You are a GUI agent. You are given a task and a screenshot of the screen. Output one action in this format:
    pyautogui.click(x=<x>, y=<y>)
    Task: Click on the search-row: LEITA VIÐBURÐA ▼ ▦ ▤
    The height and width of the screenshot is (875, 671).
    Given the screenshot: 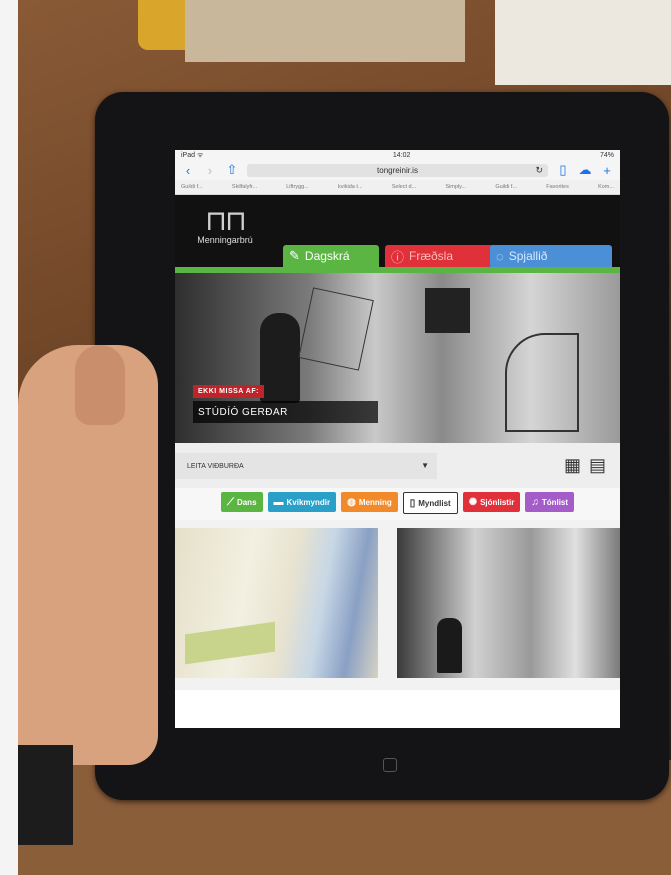 What is the action you would take?
    pyautogui.click(x=397, y=465)
    